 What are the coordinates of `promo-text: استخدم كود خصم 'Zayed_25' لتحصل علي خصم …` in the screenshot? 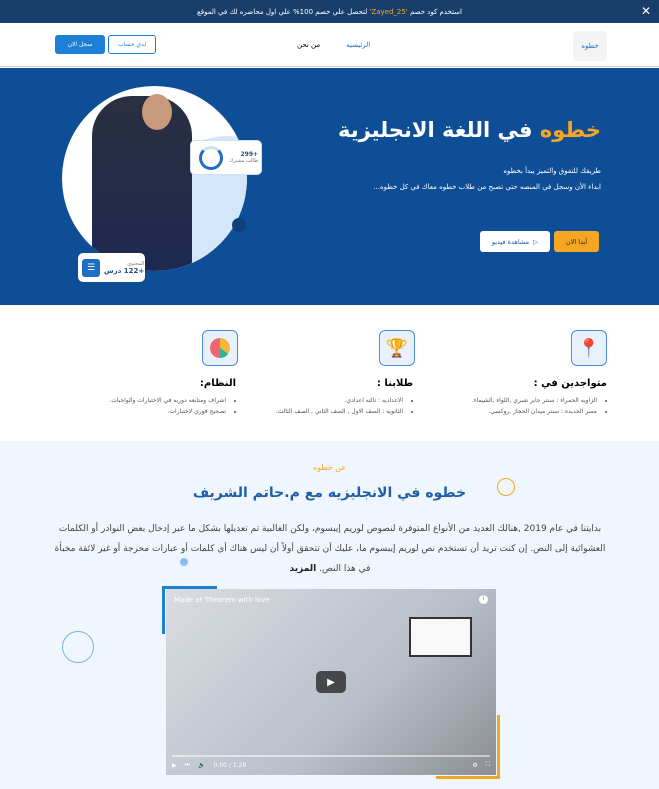 It's located at (329, 11).